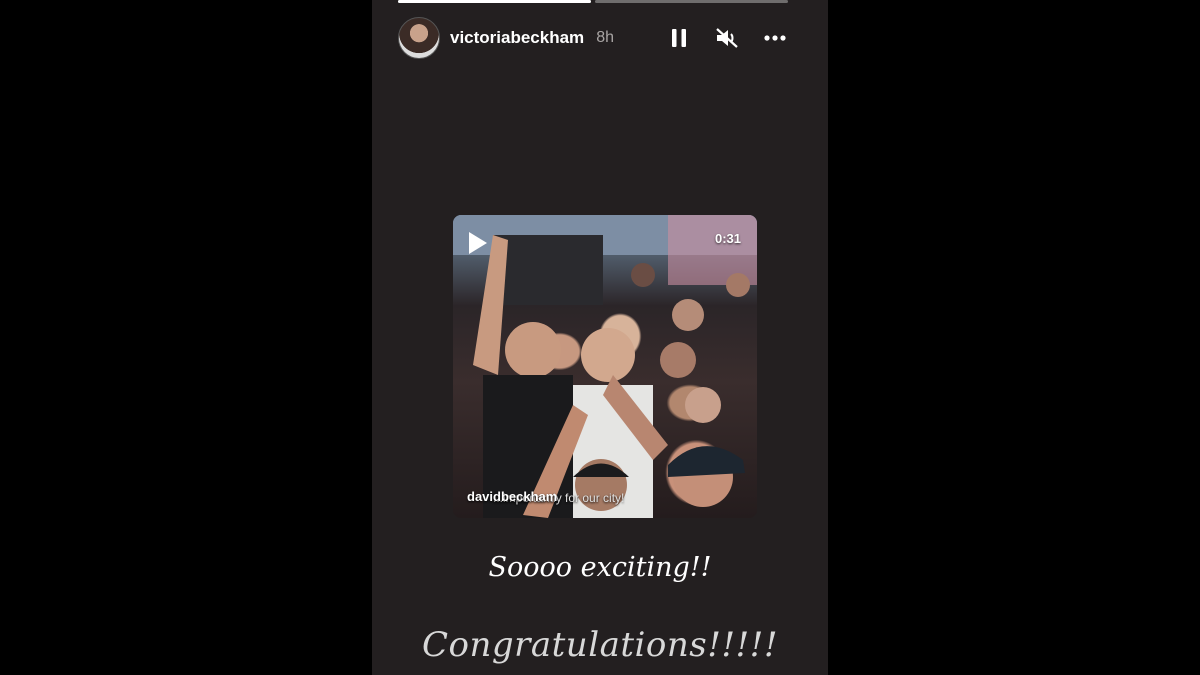  I want to click on mute-icon, so click(727, 38).